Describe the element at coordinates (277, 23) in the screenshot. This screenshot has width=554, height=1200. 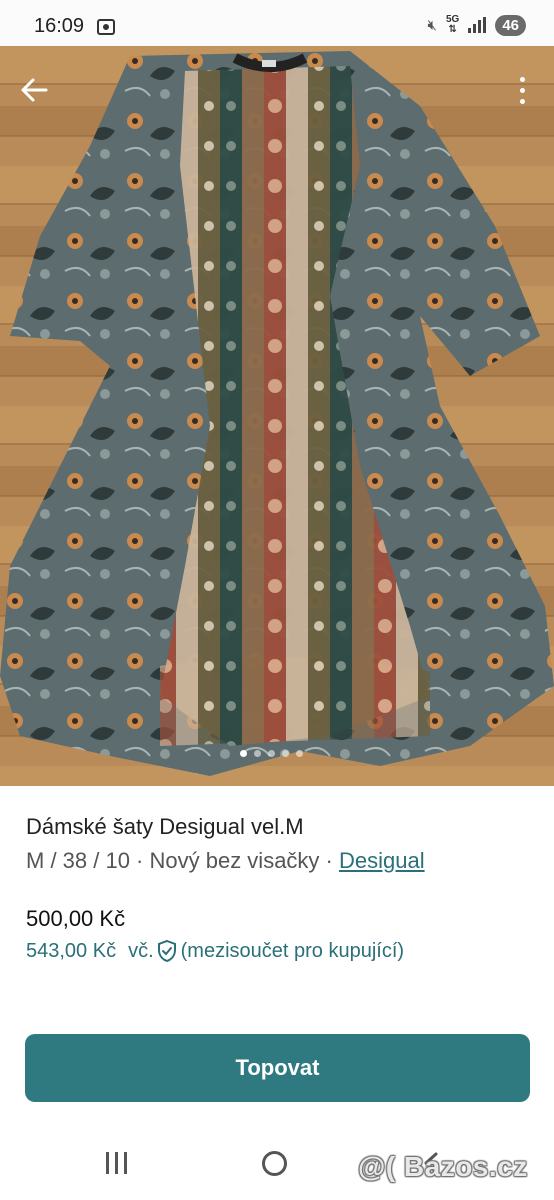
I see `status-bar: 16:09 🔇︎ 5G ⇅ 46` at that location.